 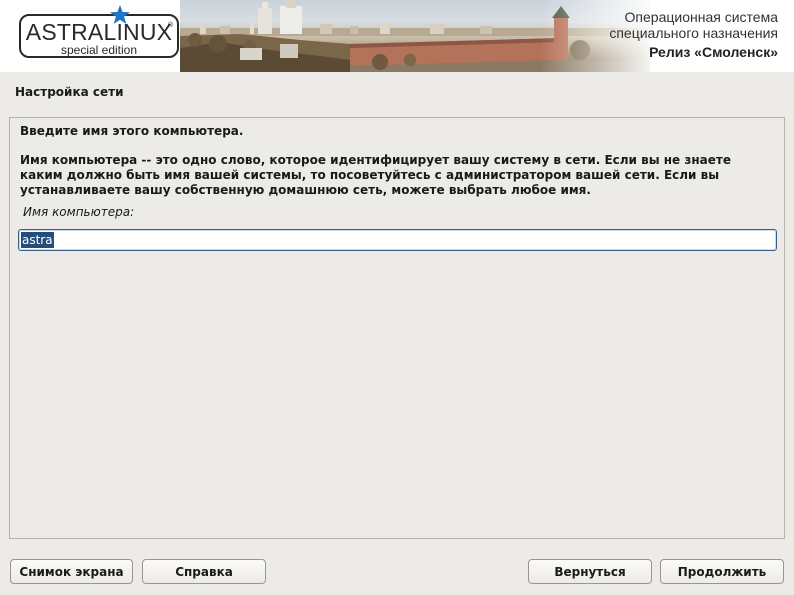 I want to click on tagline-line-2: специального назначения, so click(x=693, y=33).